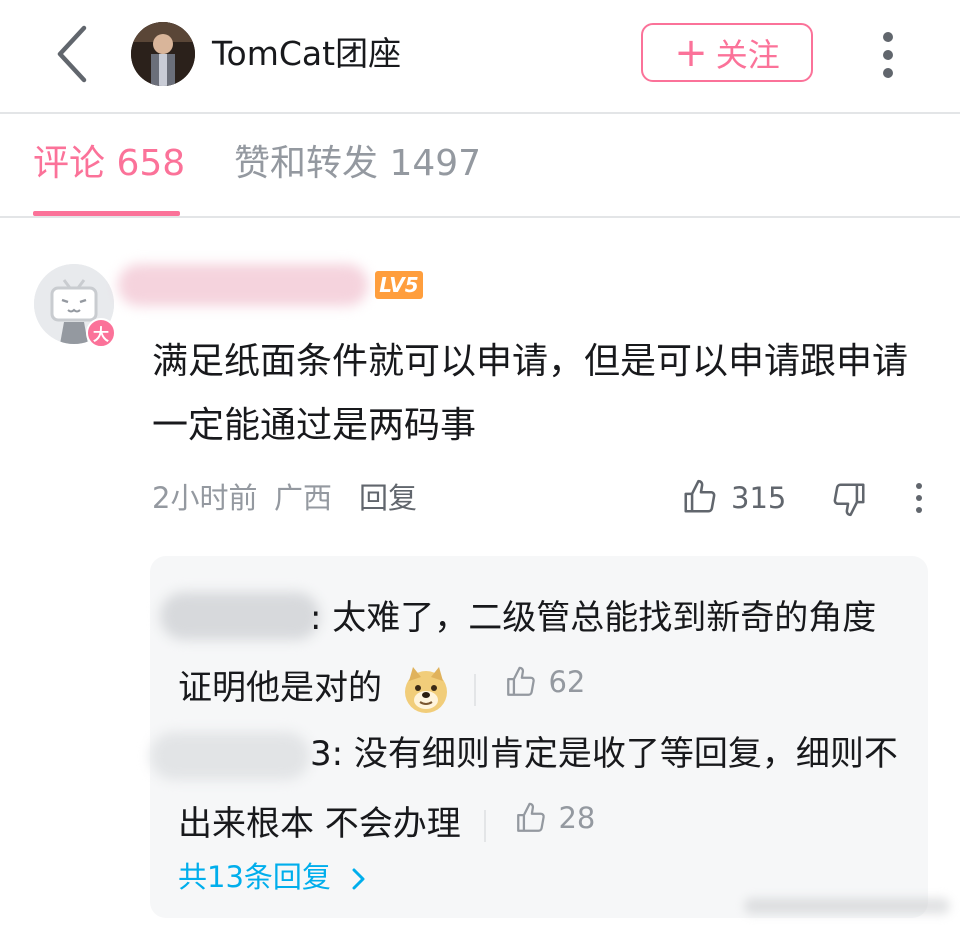  Describe the element at coordinates (849, 499) in the screenshot. I see `thumb-down-icon` at that location.